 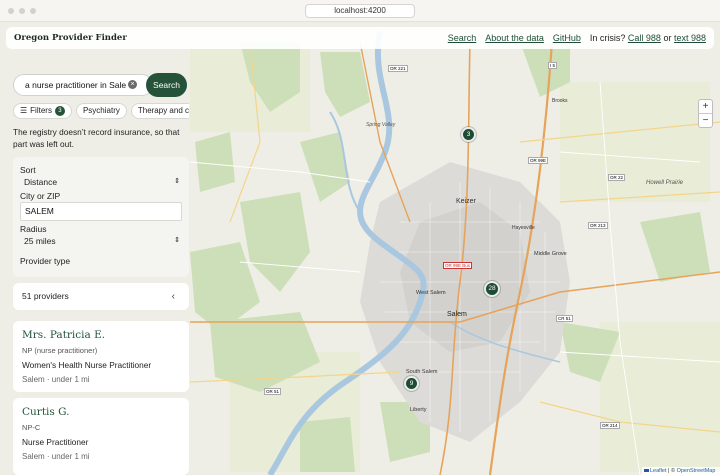 What do you see at coordinates (40, 241) in the screenshot?
I see `radius-value: 25 miles` at bounding box center [40, 241].